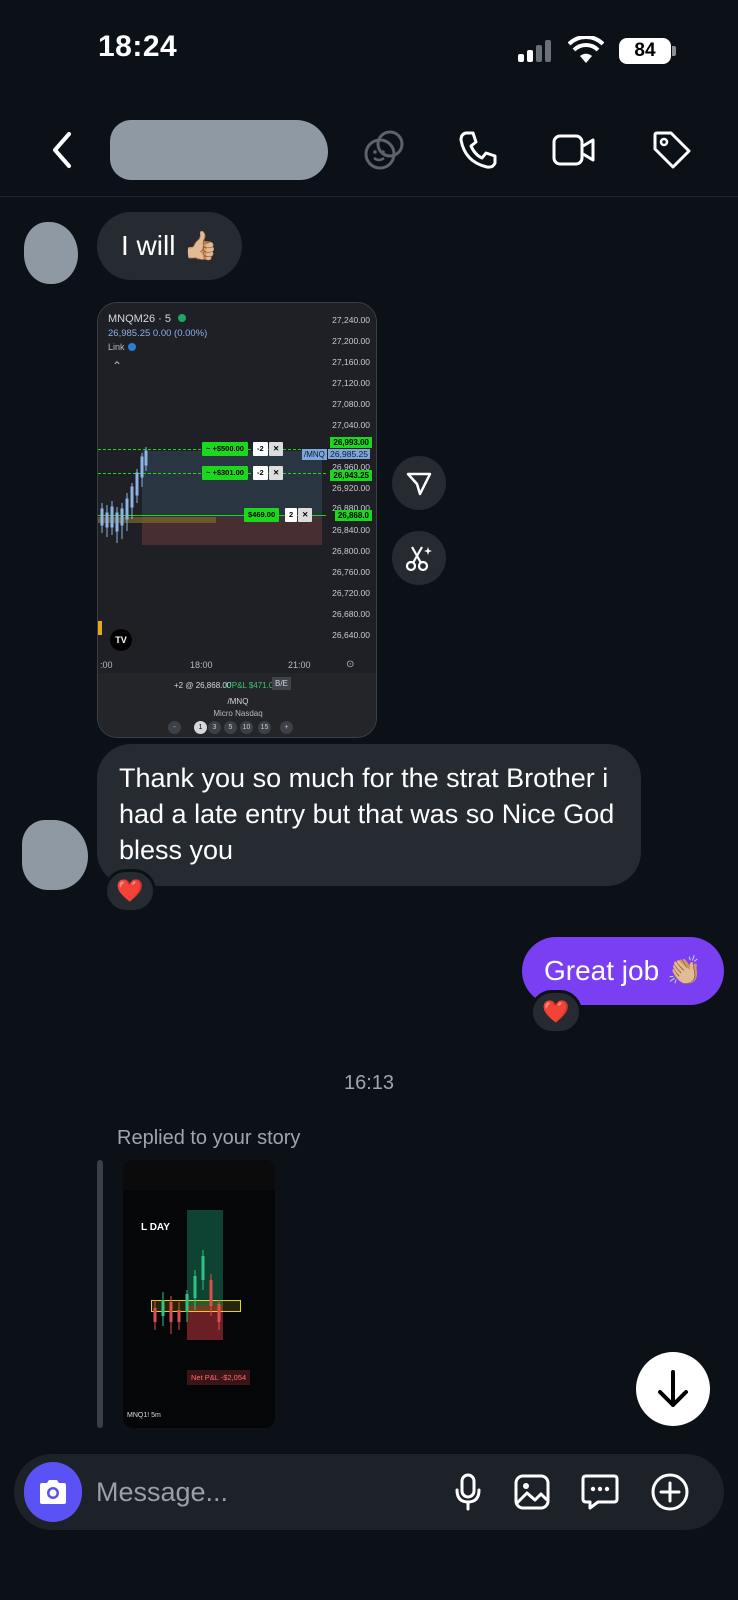 The width and height of the screenshot is (738, 1600). What do you see at coordinates (116, 347) in the screenshot?
I see `chart-link: Link` at bounding box center [116, 347].